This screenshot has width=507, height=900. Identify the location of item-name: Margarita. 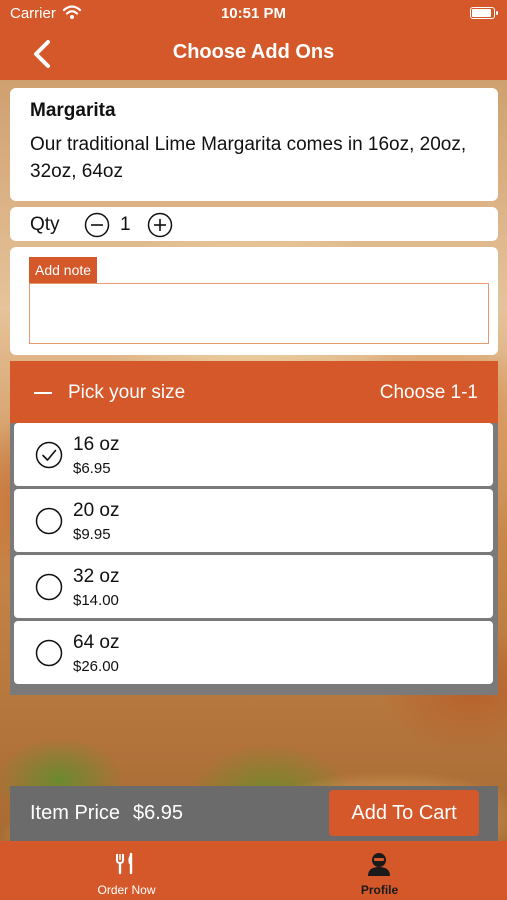
(73, 110).